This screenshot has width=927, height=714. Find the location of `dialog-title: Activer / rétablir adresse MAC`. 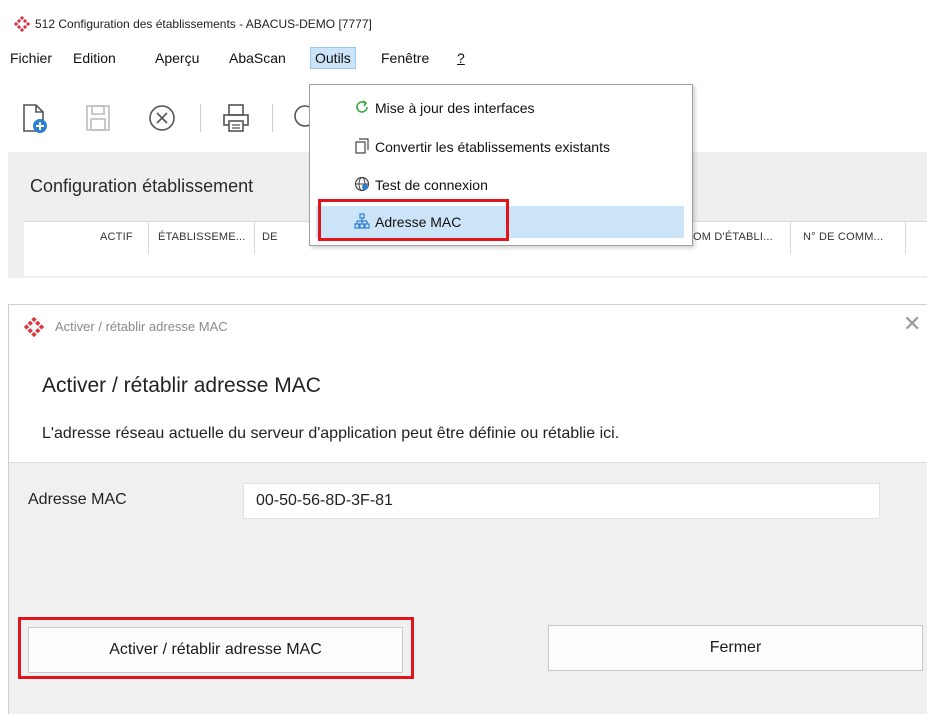

dialog-title: Activer / rétablir adresse MAC is located at coordinates (141, 326).